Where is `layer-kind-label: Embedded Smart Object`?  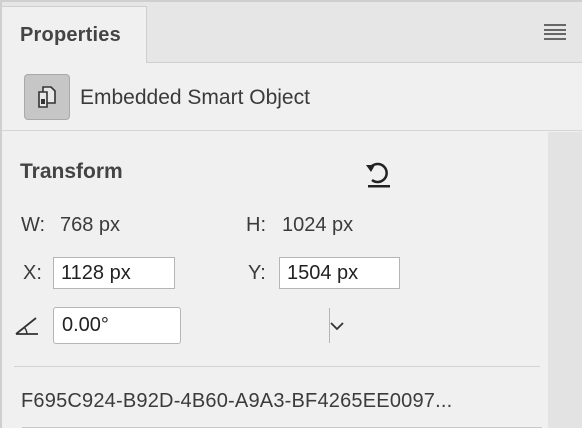 layer-kind-label: Embedded Smart Object is located at coordinates (195, 97).